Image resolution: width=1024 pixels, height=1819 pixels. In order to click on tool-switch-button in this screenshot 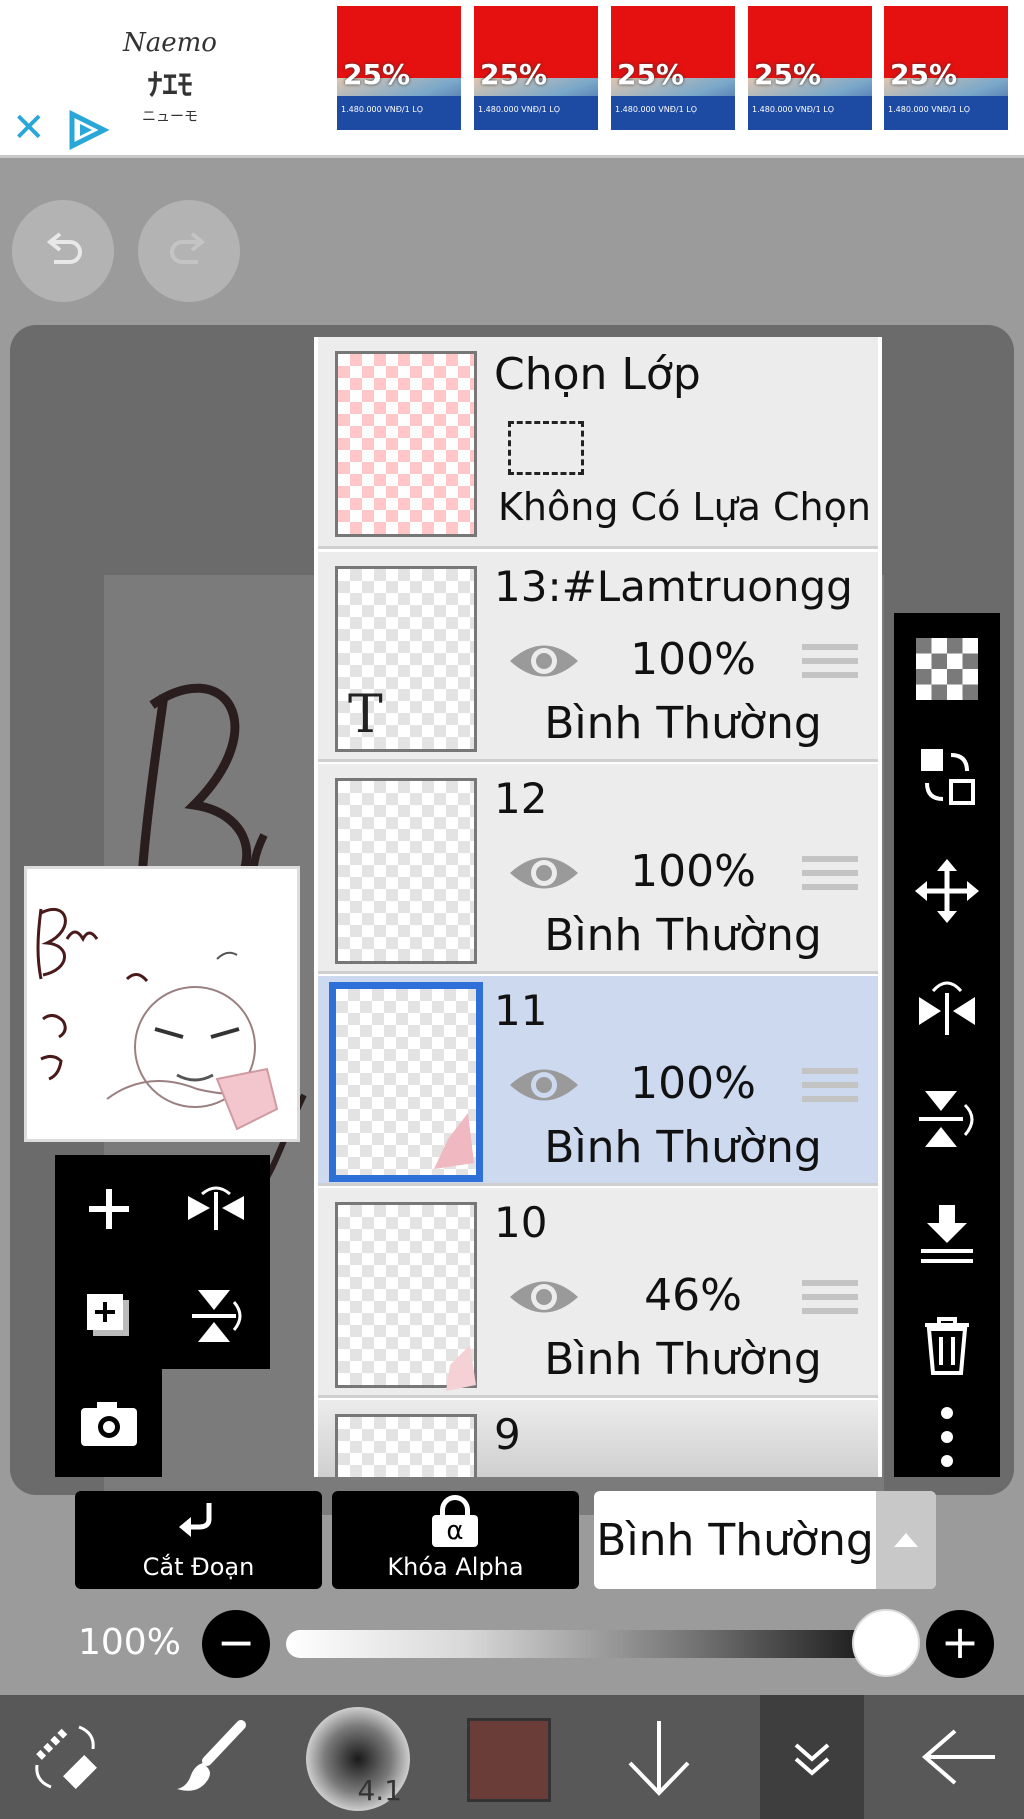, I will do `click(65, 1757)`.